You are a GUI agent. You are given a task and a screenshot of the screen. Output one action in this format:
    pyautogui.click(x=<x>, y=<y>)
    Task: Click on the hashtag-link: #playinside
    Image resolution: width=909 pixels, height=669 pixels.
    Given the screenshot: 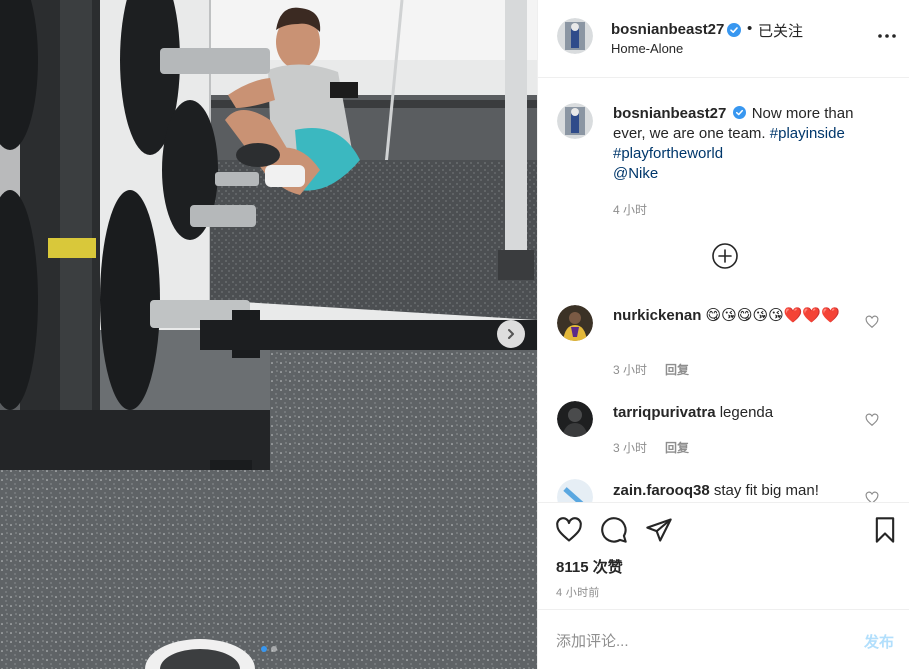 What is the action you would take?
    pyautogui.click(x=807, y=133)
    